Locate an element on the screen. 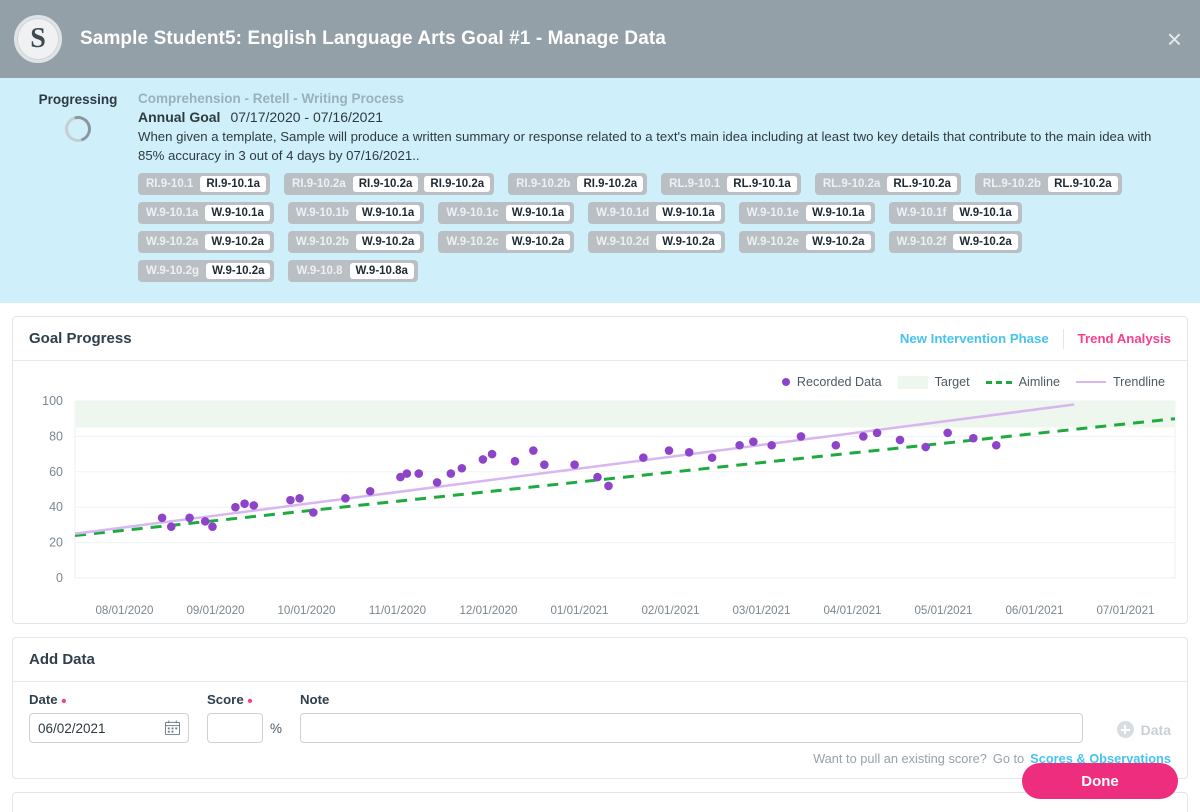  standard-code: W.9-10.2e is located at coordinates (773, 242).